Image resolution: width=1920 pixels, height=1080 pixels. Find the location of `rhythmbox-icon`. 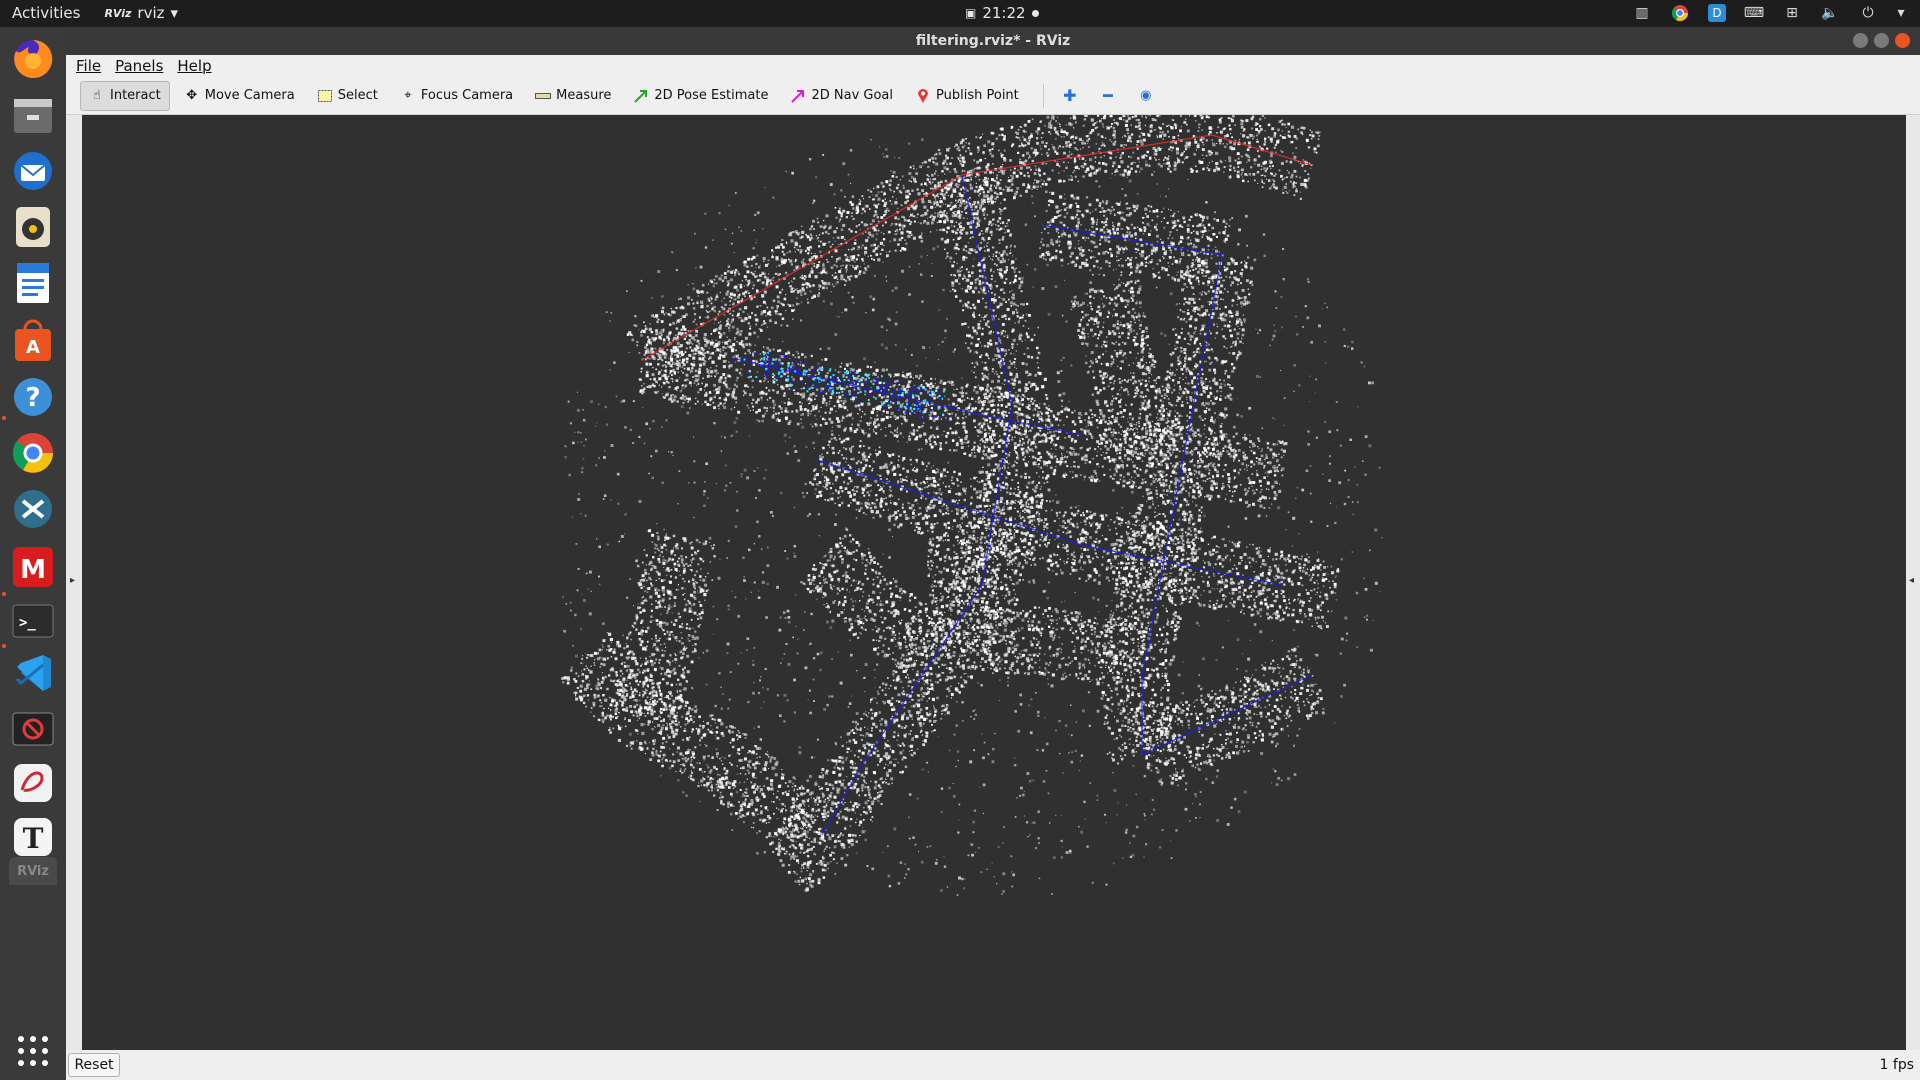

rhythmbox-icon is located at coordinates (33, 227).